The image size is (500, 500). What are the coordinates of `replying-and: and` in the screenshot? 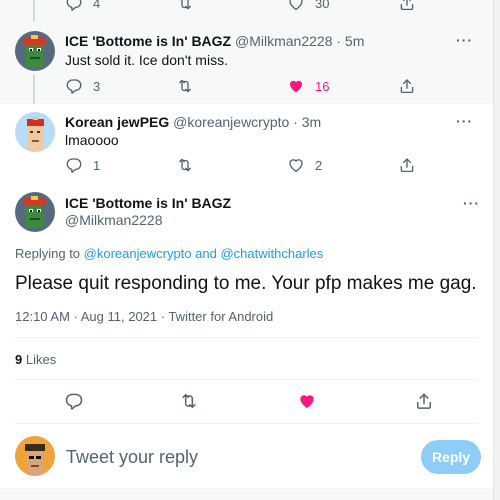 It's located at (206, 253).